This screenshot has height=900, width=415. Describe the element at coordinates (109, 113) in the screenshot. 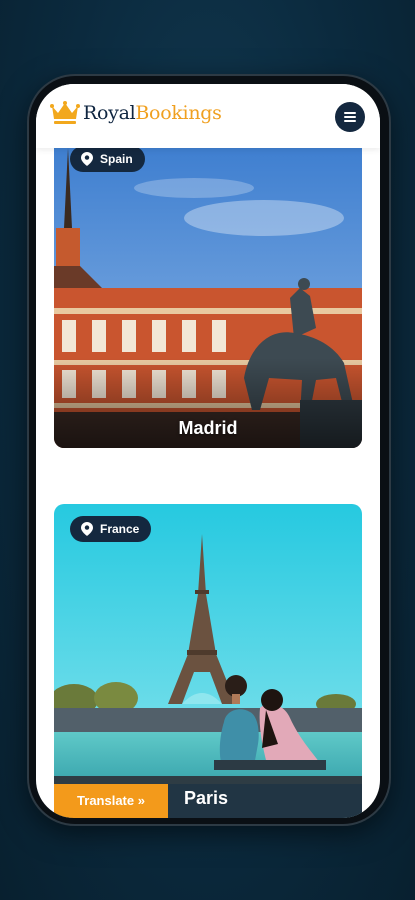

I see `brand-name-primary: Royal` at that location.